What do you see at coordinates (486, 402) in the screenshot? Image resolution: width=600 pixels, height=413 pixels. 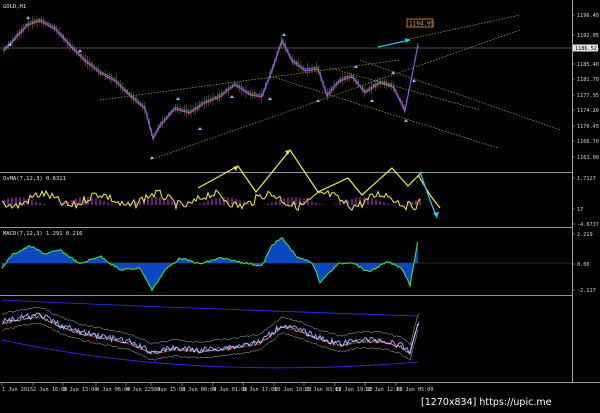 I see `watermark: [1270x834] https://upic.me` at bounding box center [486, 402].